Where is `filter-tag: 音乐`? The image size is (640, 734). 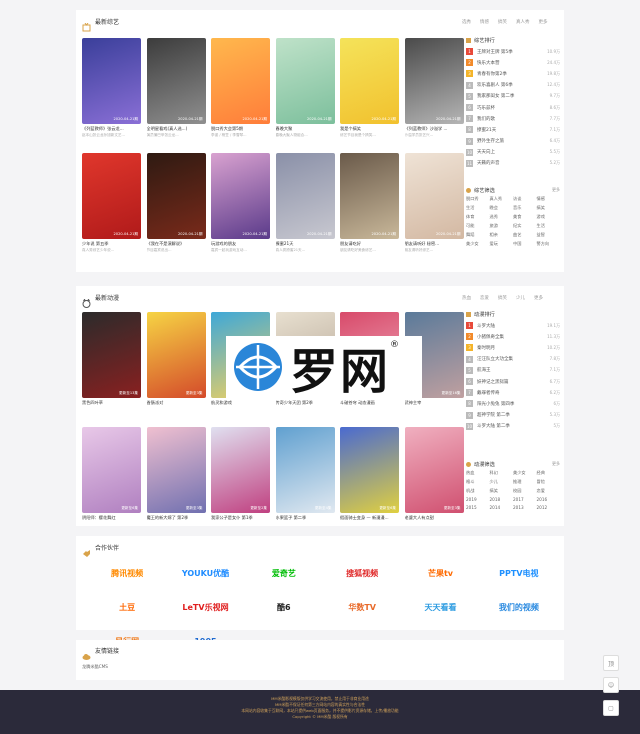
filter-tag: 音乐 is located at coordinates (525, 208).